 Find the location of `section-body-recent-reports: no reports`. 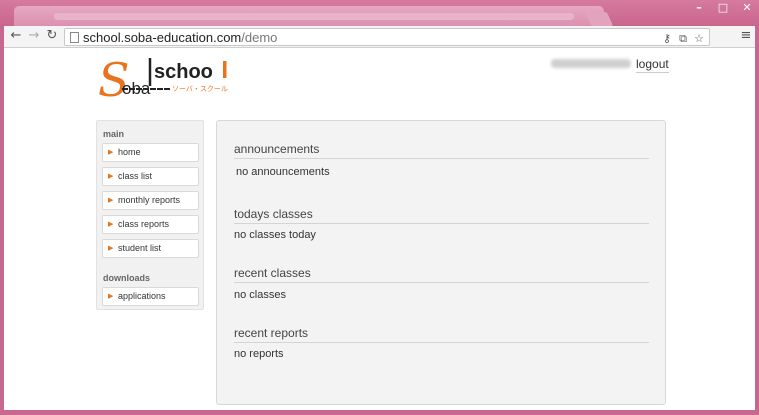

section-body-recent-reports: no reports is located at coordinates (259, 354).